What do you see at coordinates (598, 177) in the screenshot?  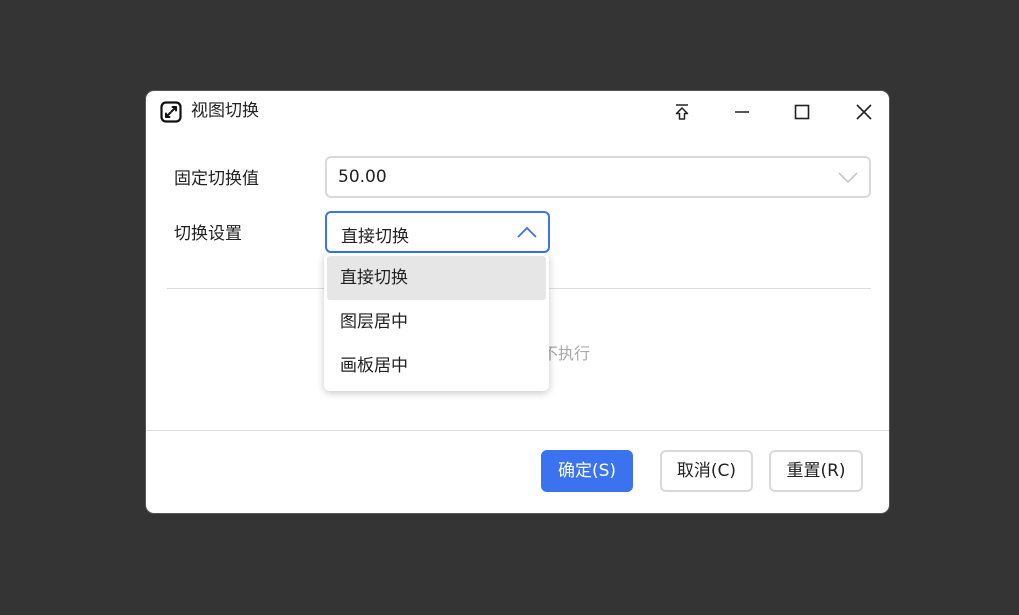 I see `fixed-value-select: 50.00` at bounding box center [598, 177].